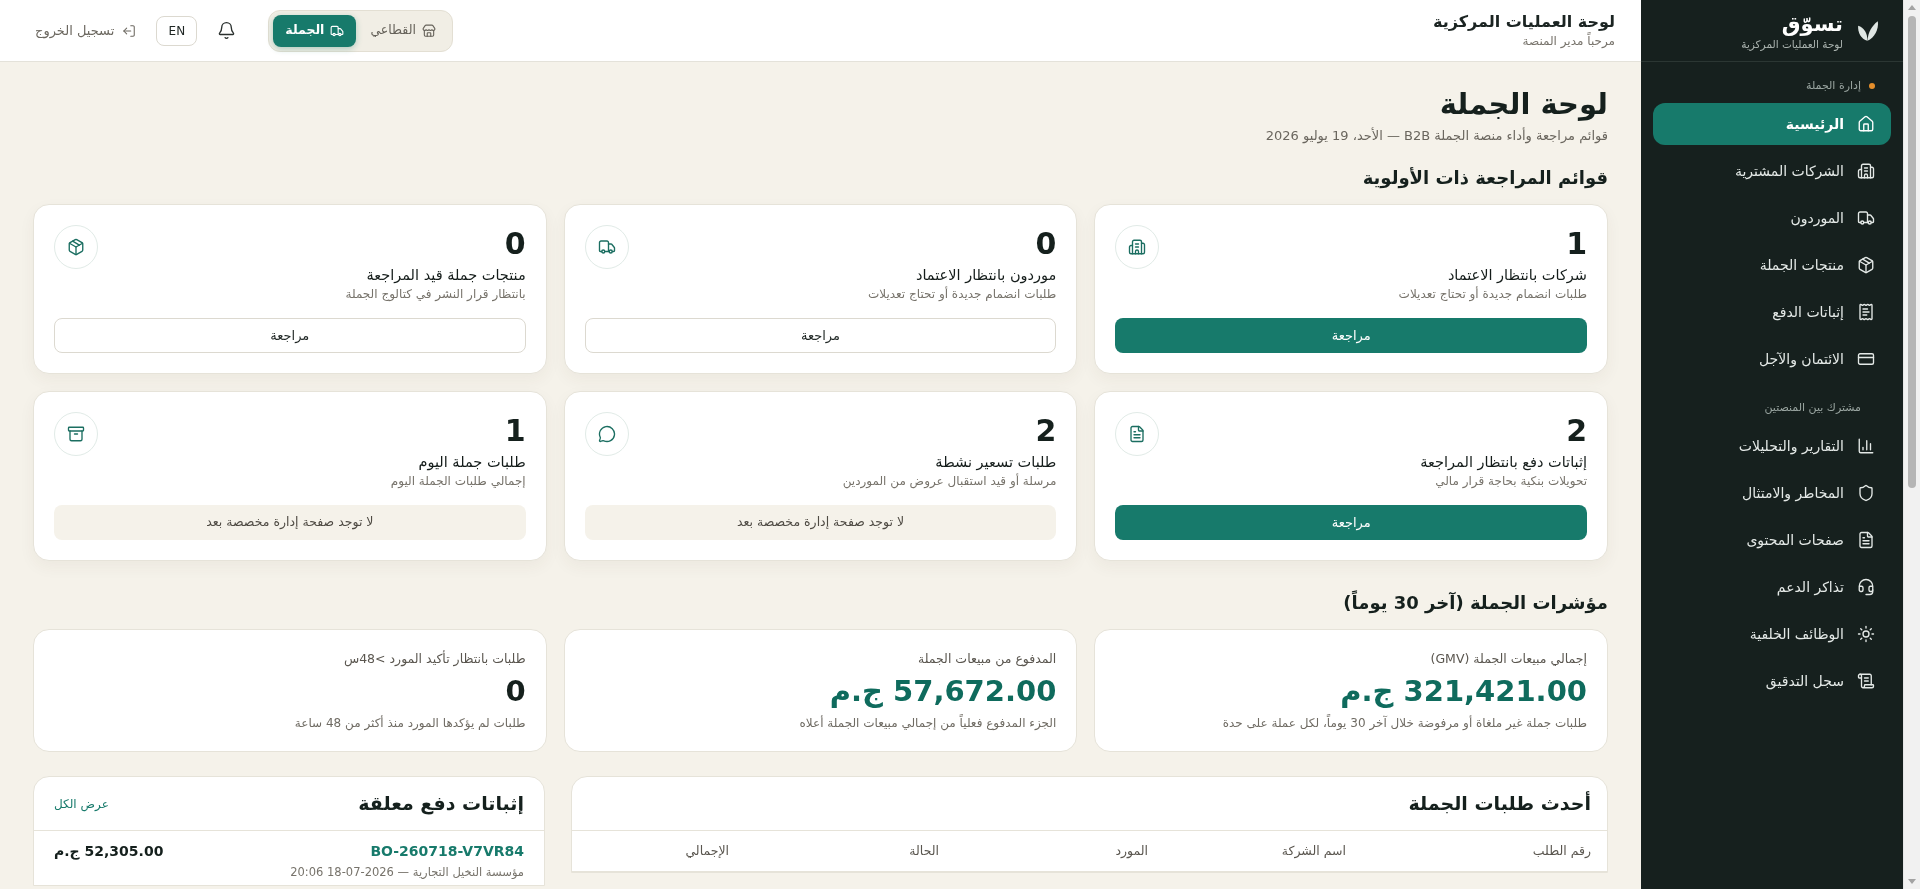 This screenshot has height=889, width=1920. I want to click on scrollbar-track, so click(1911, 444).